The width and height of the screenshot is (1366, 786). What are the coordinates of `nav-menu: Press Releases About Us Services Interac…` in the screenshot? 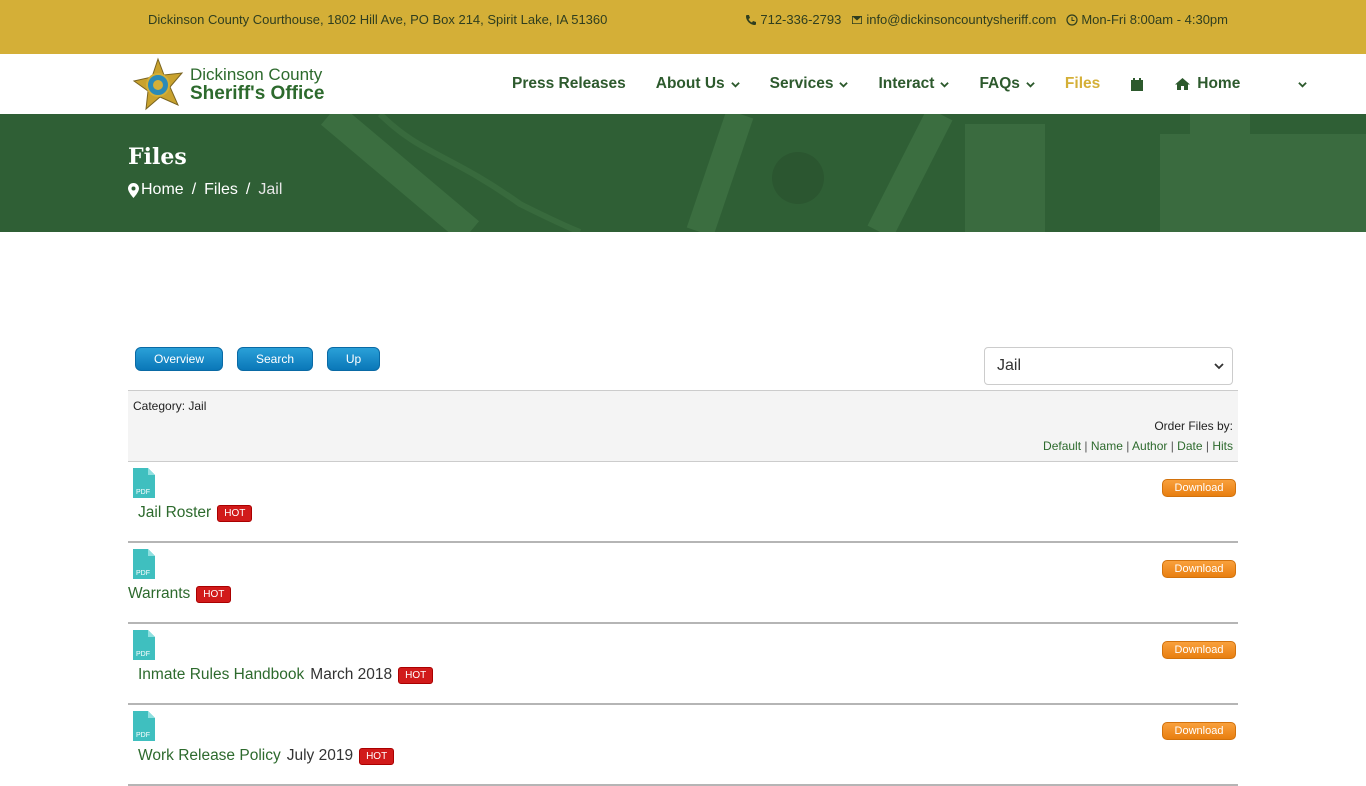 It's located at (924, 84).